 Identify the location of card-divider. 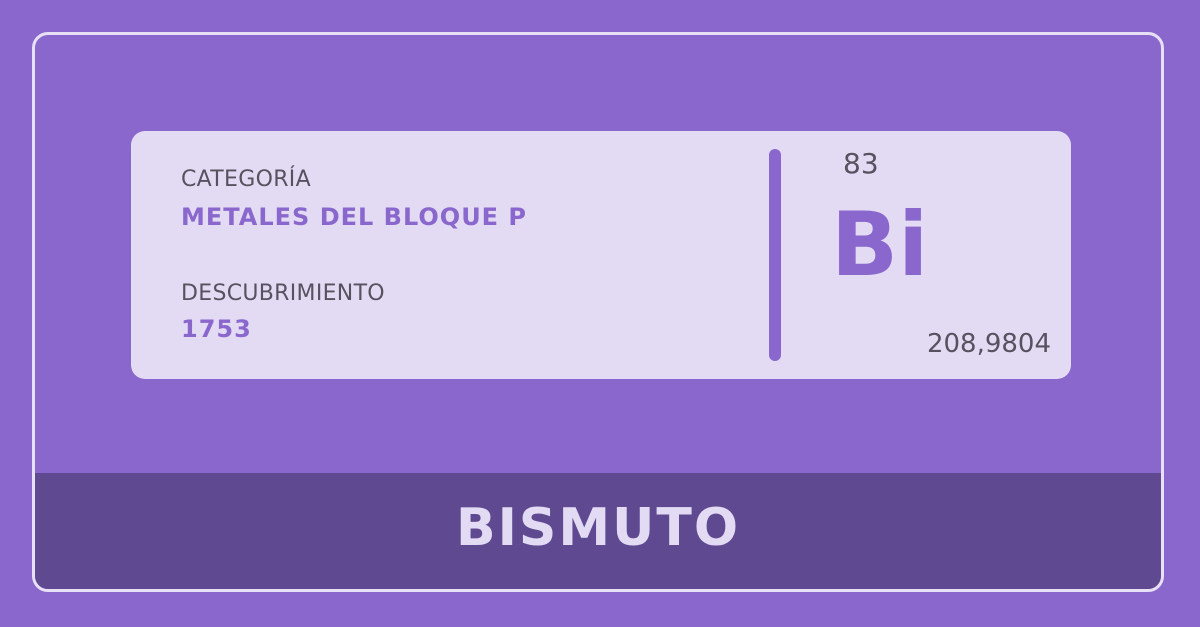
(775, 255).